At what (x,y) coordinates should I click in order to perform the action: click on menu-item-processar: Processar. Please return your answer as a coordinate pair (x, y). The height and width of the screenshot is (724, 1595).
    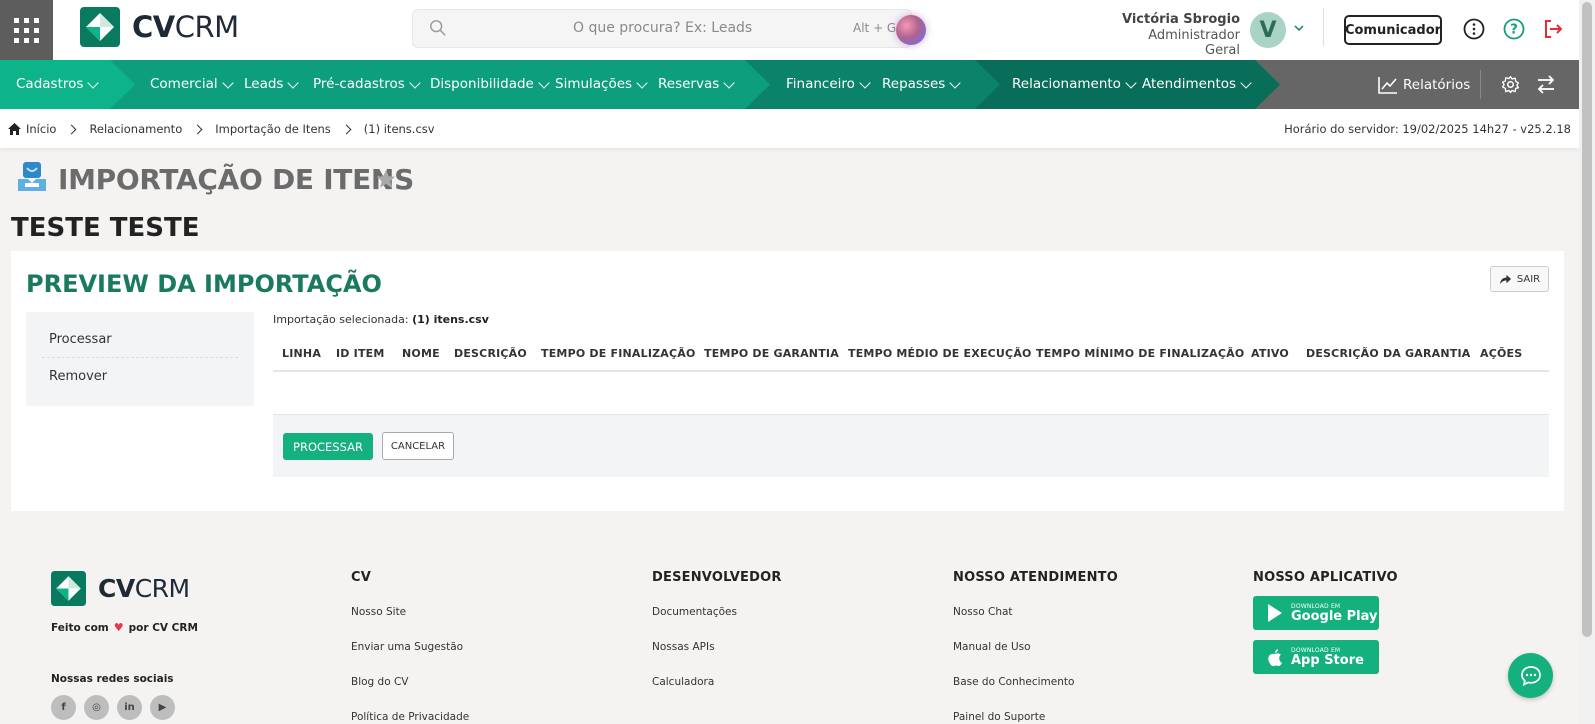
    Looking at the image, I should click on (80, 339).